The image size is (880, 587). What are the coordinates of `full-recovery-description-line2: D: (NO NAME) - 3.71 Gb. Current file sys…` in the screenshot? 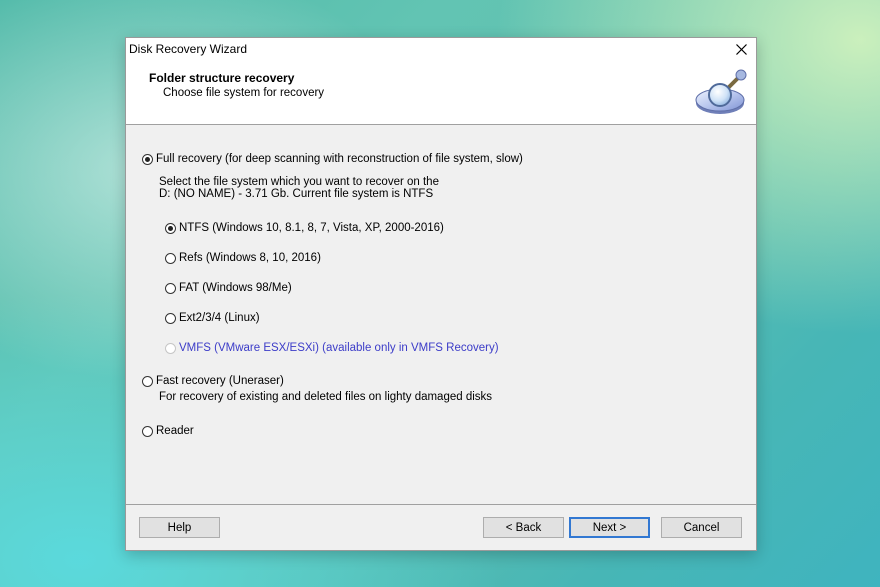 It's located at (296, 194).